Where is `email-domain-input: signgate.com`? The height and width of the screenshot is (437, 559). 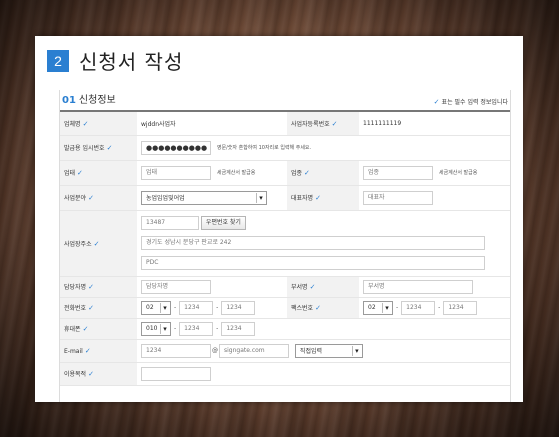 email-domain-input: signgate.com is located at coordinates (254, 350).